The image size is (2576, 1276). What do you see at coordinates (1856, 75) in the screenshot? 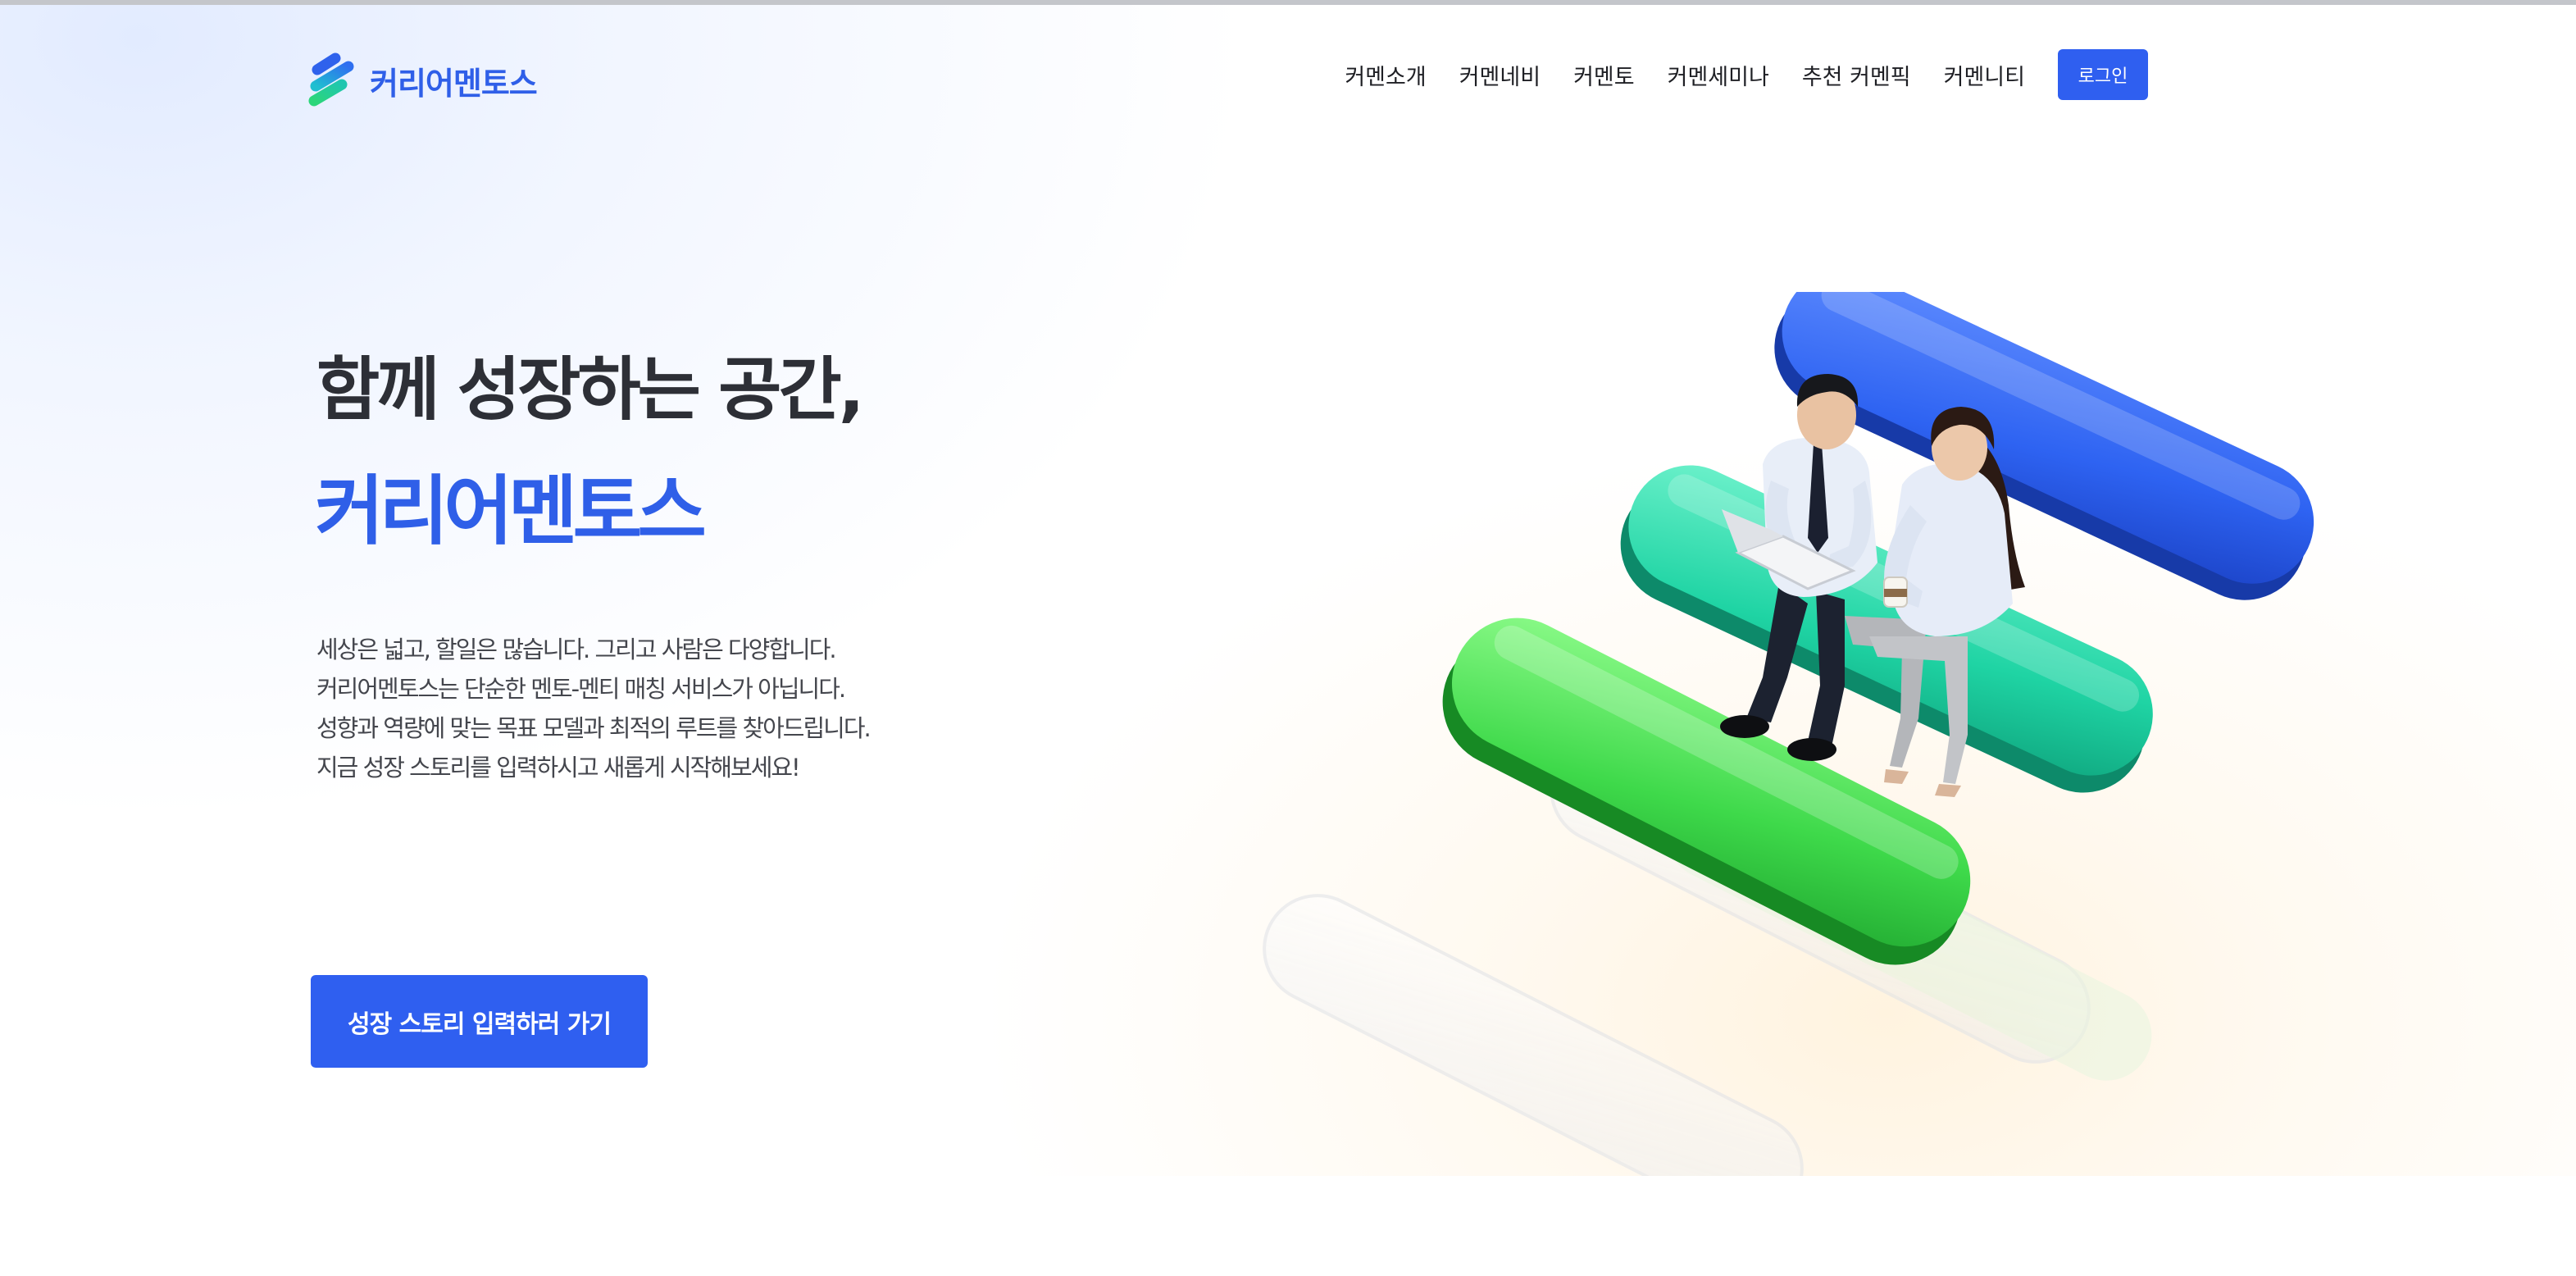
I see `nav-item-pick: 추천 커멘픽` at bounding box center [1856, 75].